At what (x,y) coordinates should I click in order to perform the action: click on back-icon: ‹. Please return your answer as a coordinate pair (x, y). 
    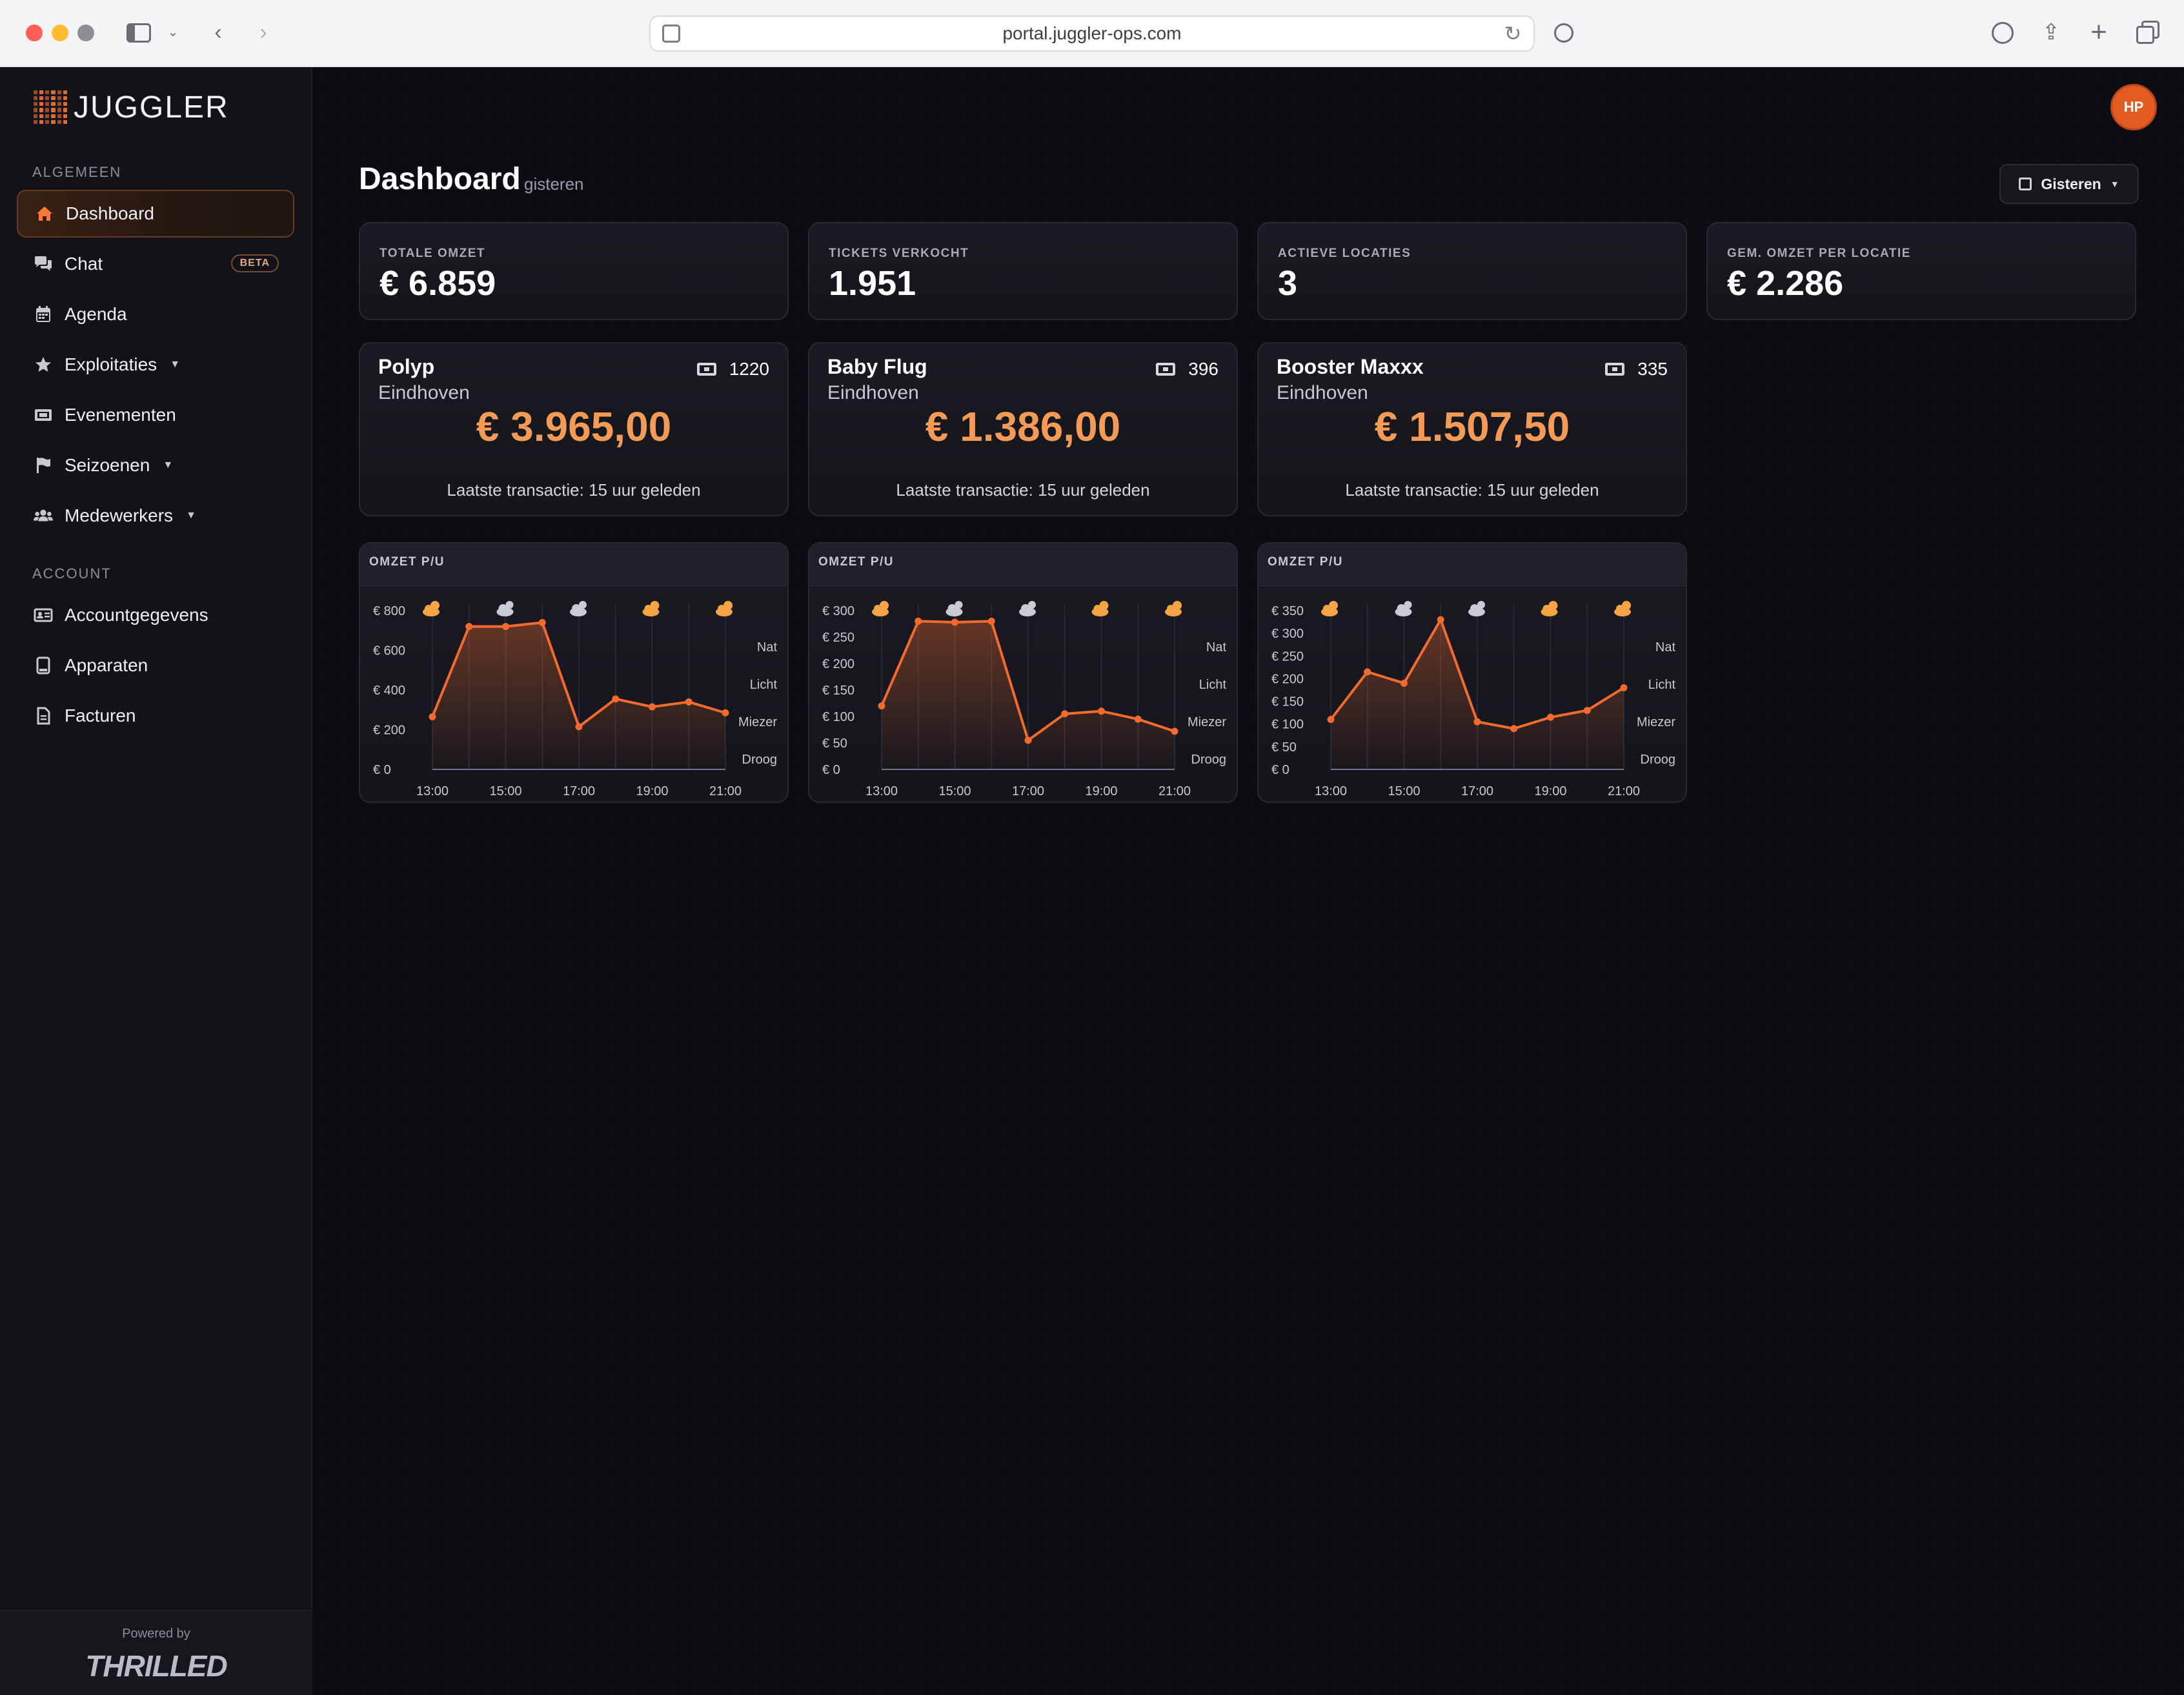
    Looking at the image, I should click on (218, 32).